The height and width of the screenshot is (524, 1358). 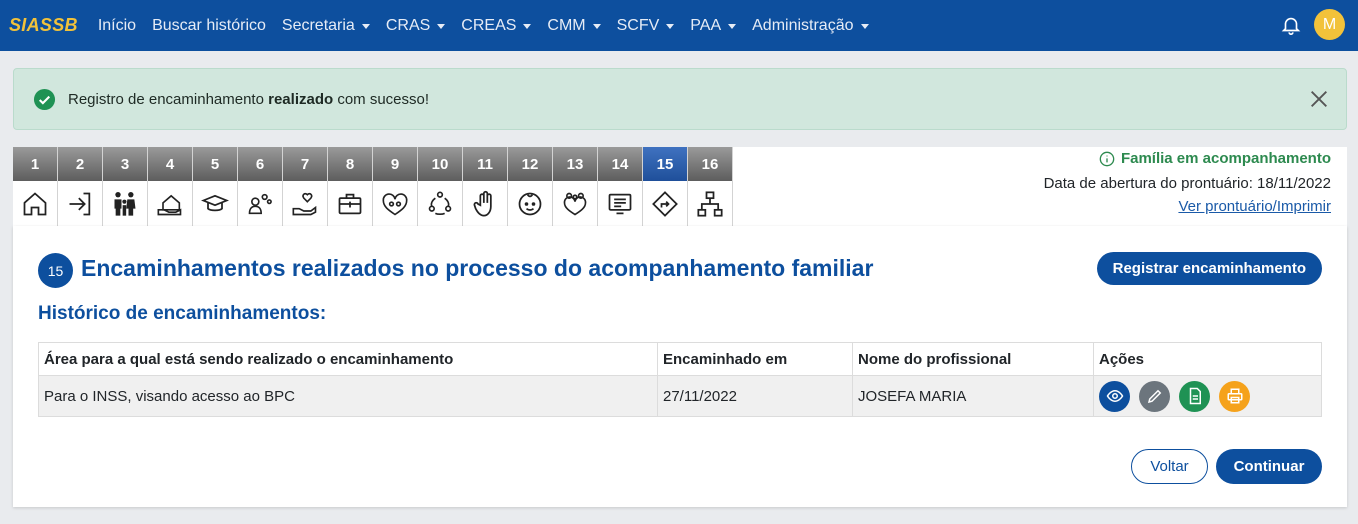 What do you see at coordinates (80, 203) in the screenshot?
I see `sign-in-icon` at bounding box center [80, 203].